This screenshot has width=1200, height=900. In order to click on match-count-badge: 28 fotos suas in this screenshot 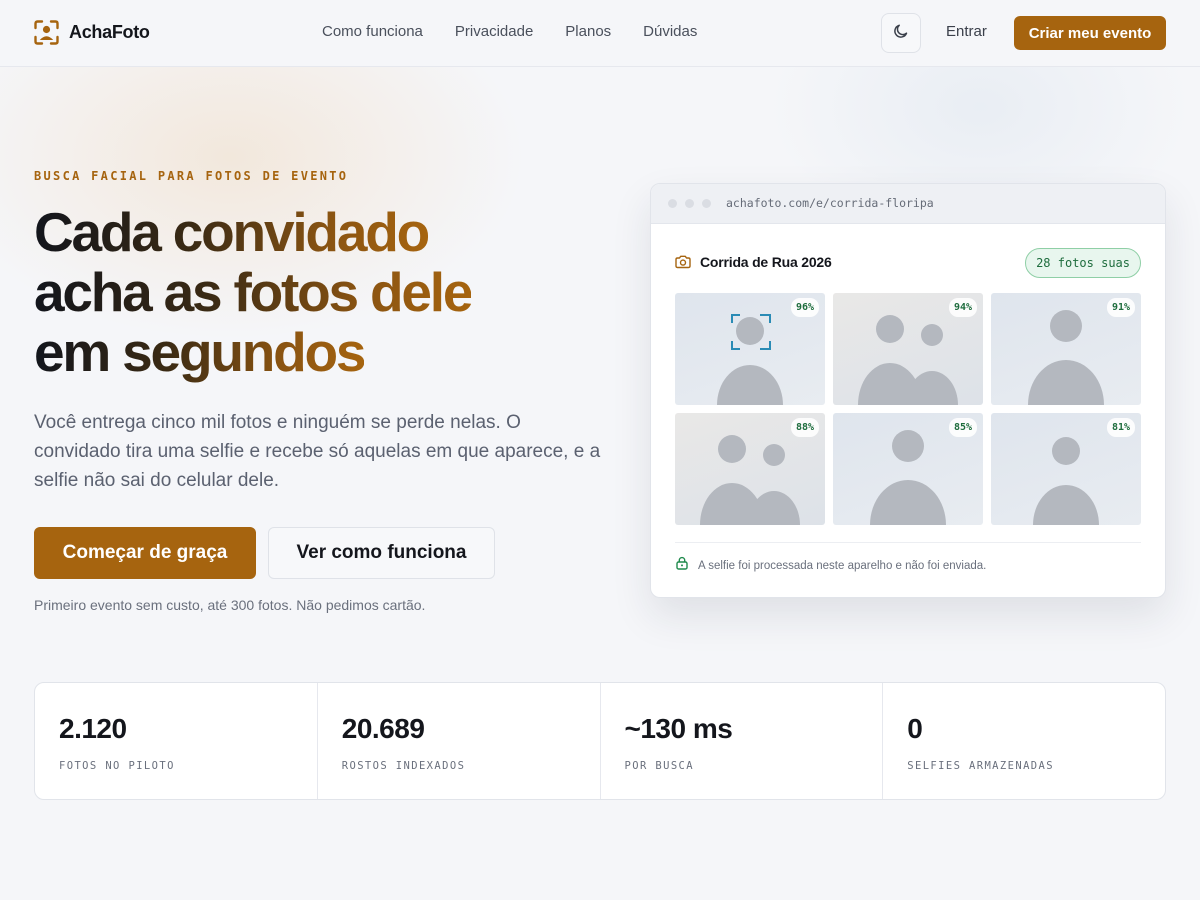, I will do `click(1083, 263)`.